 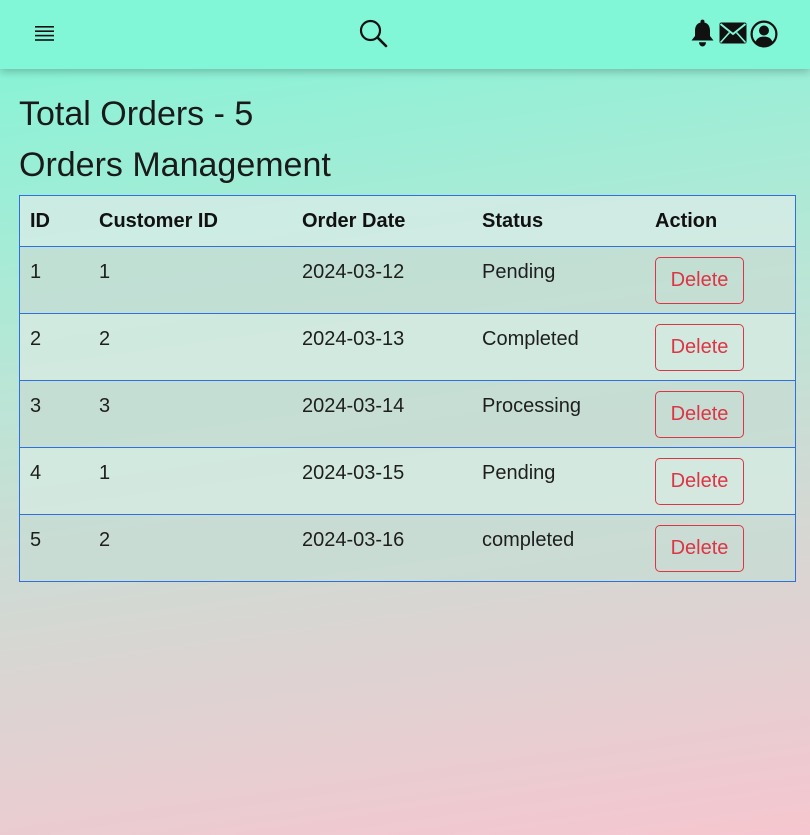 I want to click on status-cell: Completed, so click(x=558, y=347).